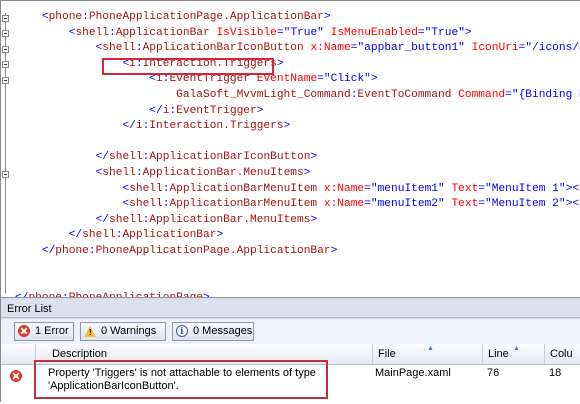 This screenshot has height=404, width=580. What do you see at coordinates (44, 331) in the screenshot?
I see `errors-filter-button: 1 Error` at bounding box center [44, 331].